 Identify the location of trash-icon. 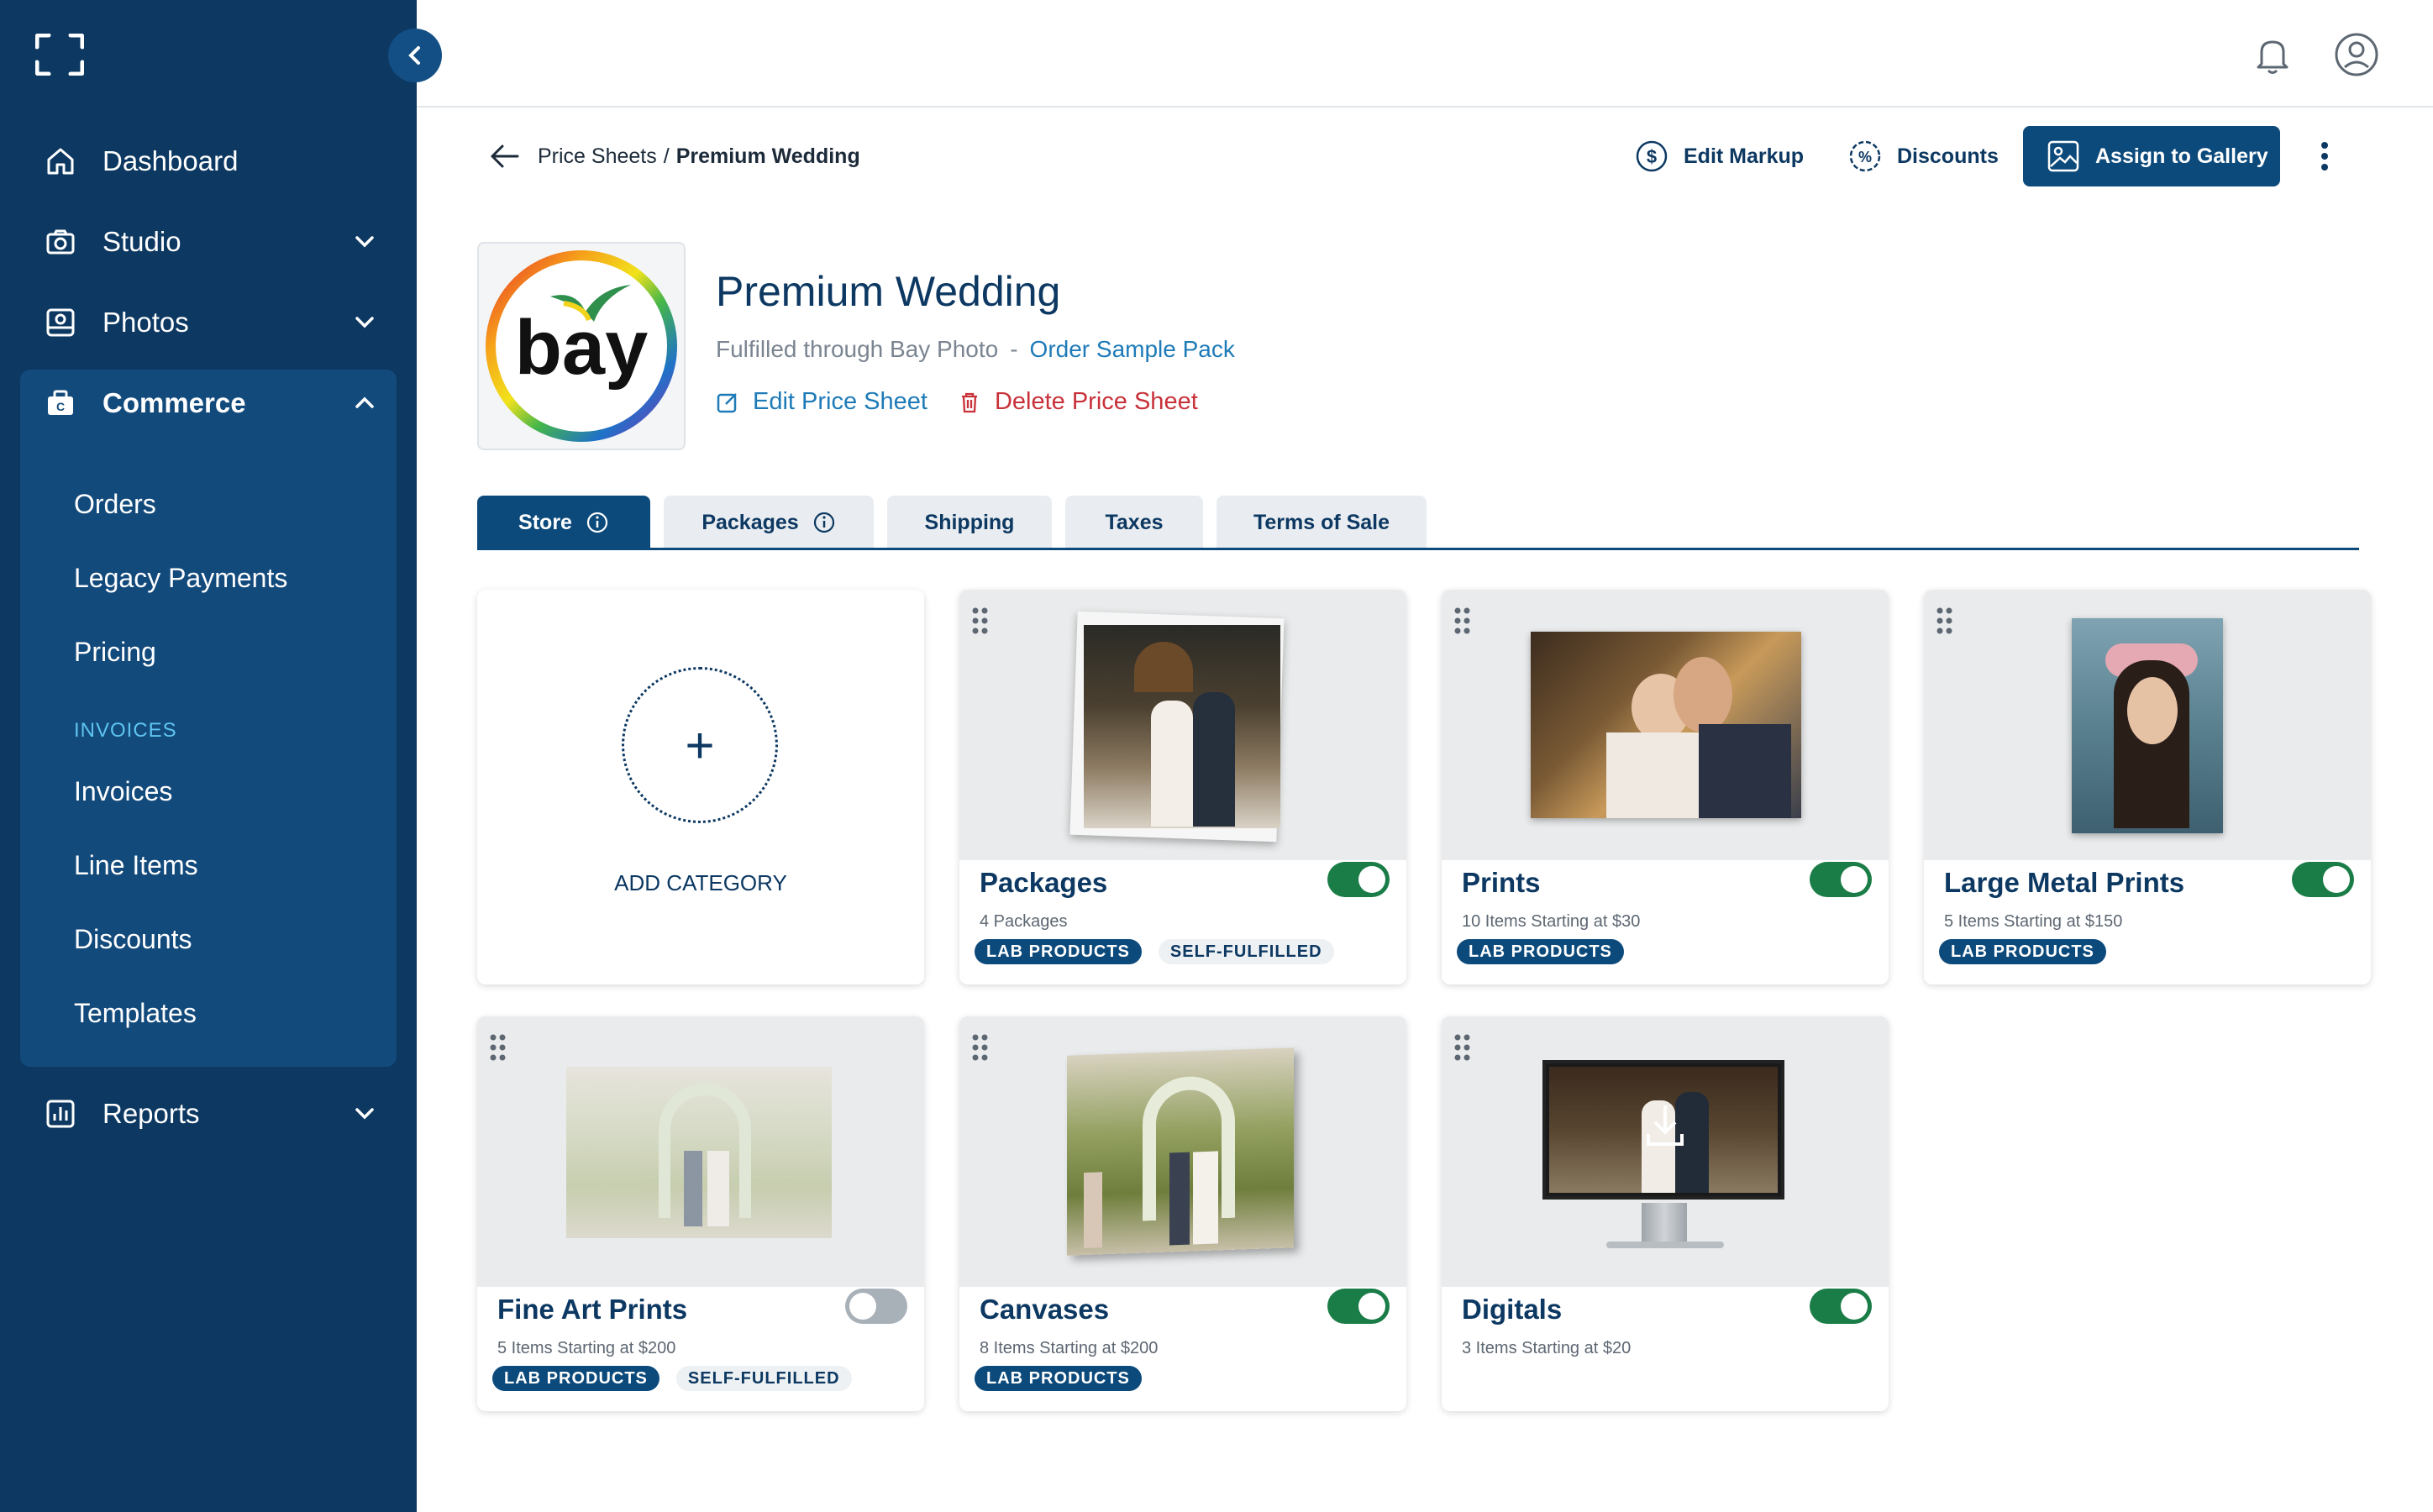
(969, 402).